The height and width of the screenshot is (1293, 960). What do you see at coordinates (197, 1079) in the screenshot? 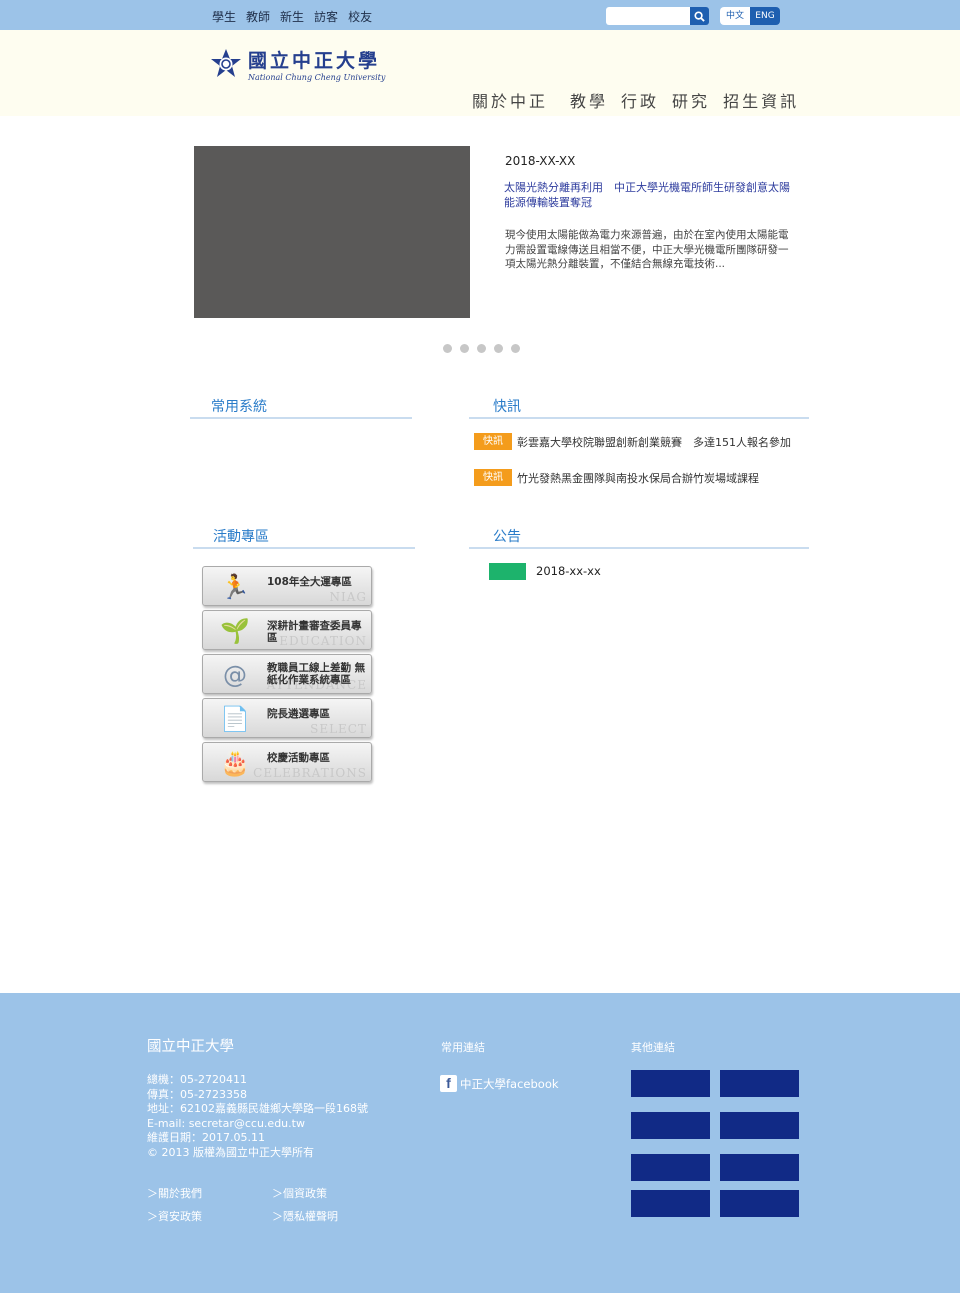
I see `footer-phone: 總機：05-2720411` at bounding box center [197, 1079].